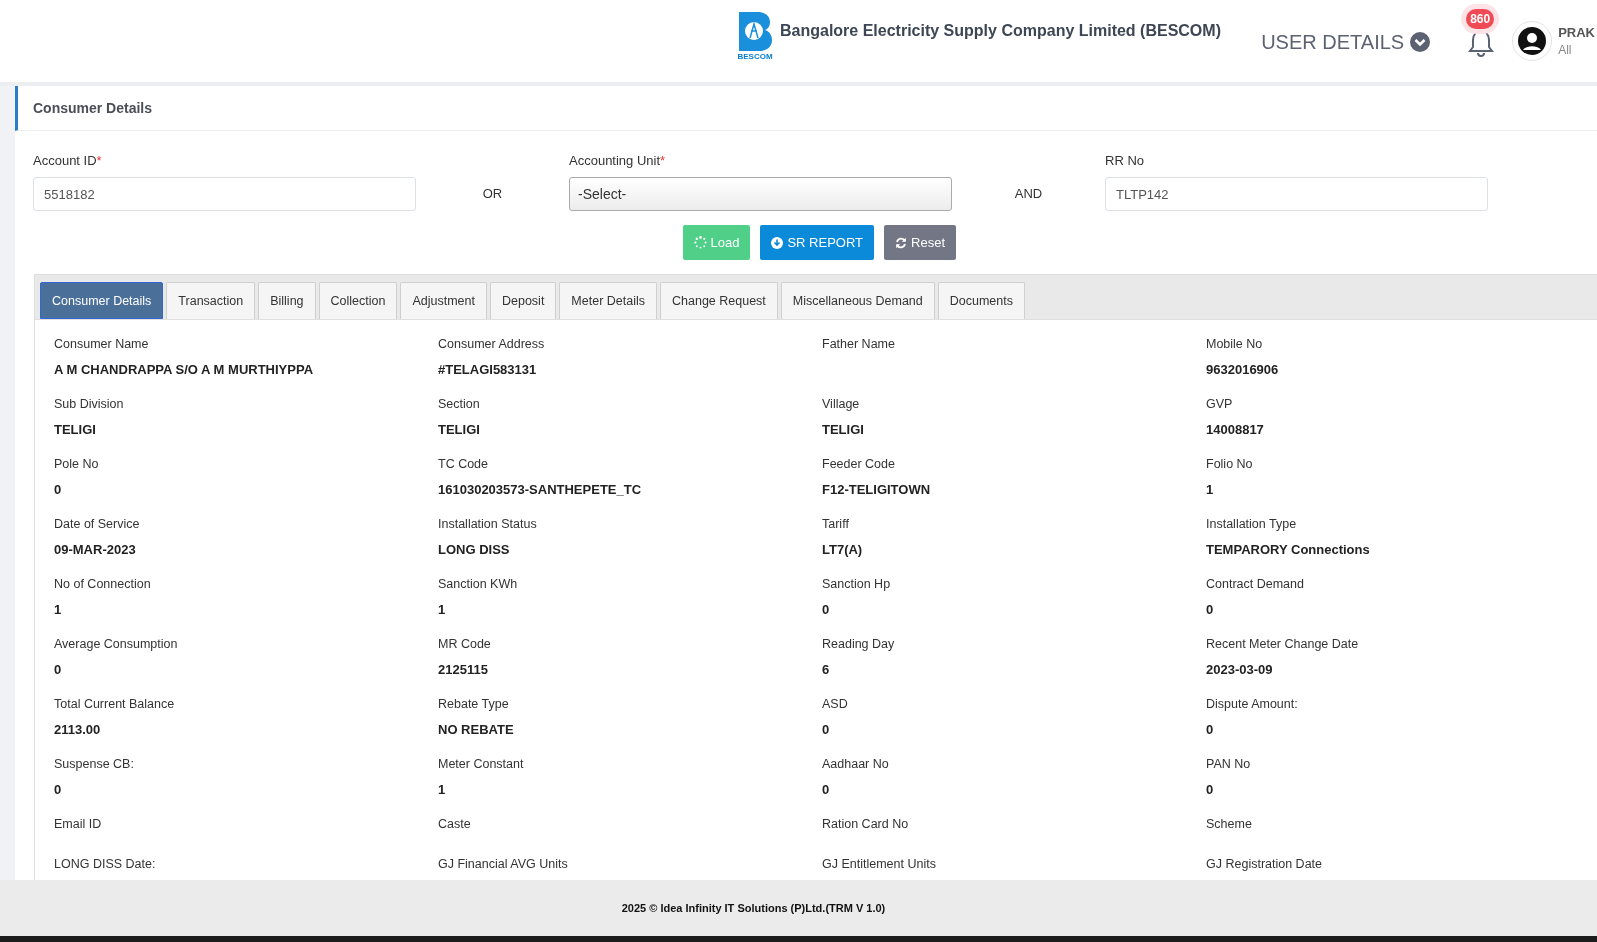  I want to click on tab: Consumer Details, so click(102, 300).